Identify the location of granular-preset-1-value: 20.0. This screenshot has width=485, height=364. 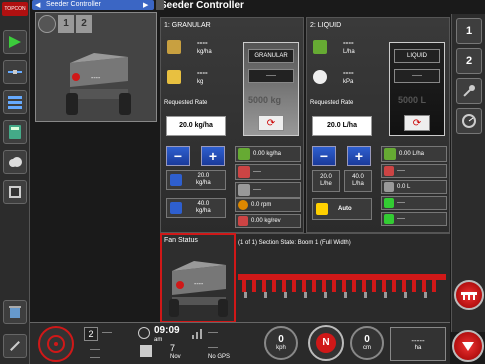
(203, 176).